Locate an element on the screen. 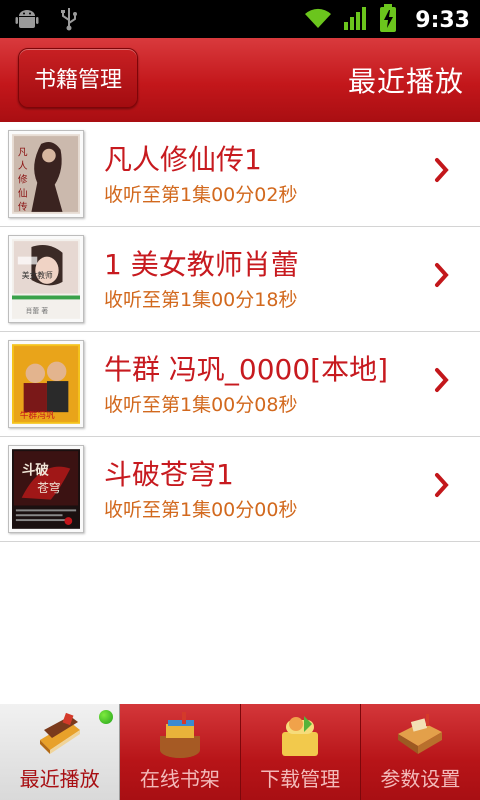  svg-text: 修 is located at coordinates (23, 179).